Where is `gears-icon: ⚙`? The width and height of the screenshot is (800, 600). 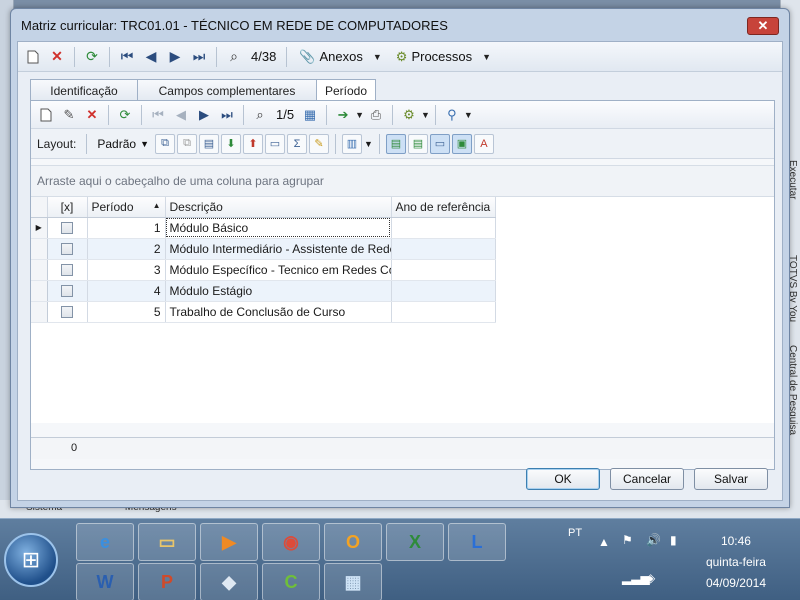 gears-icon: ⚙ is located at coordinates (409, 115).